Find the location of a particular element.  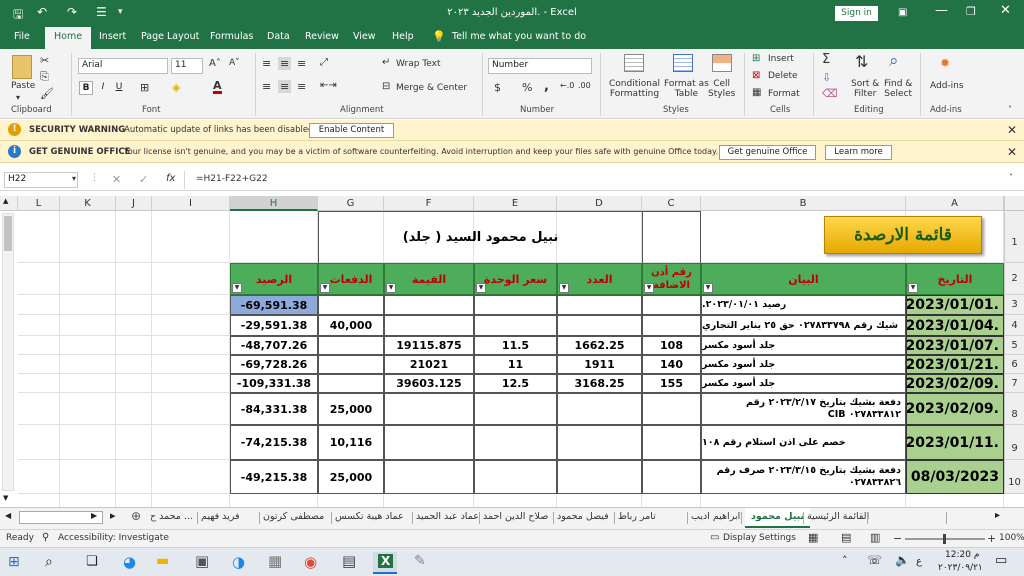

align-bottom-icon: ≡ is located at coordinates (301, 63).